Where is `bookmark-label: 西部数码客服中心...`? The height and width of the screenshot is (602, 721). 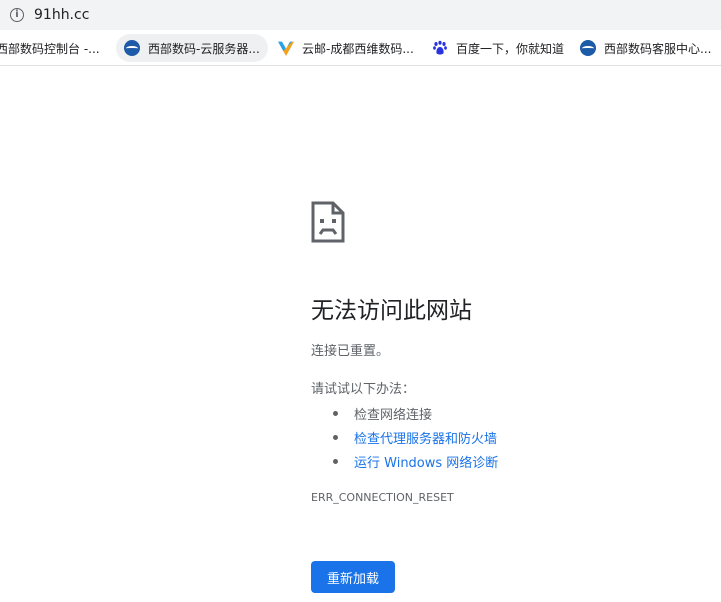 bookmark-label: 西部数码客服中心... is located at coordinates (658, 48).